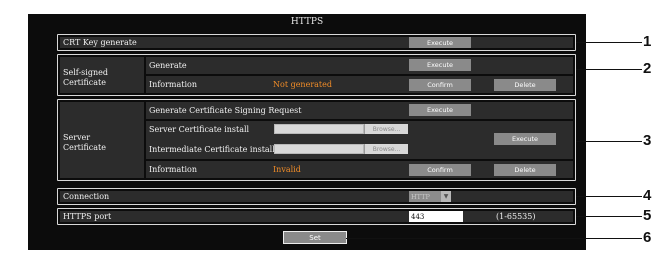 The height and width of the screenshot is (258, 652). I want to click on self-signed-generate-row: Generate Execute, so click(359, 65).